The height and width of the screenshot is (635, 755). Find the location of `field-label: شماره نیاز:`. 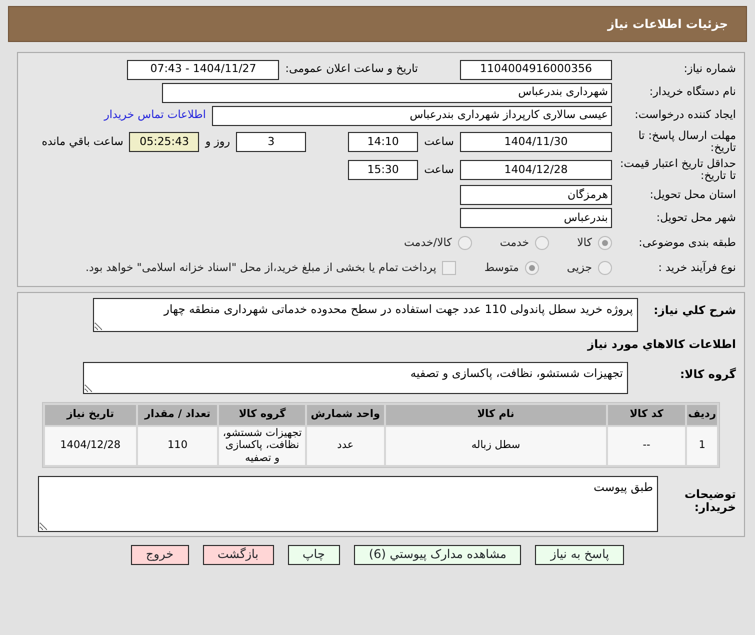

field-label: شماره نیاز: is located at coordinates (709, 69).